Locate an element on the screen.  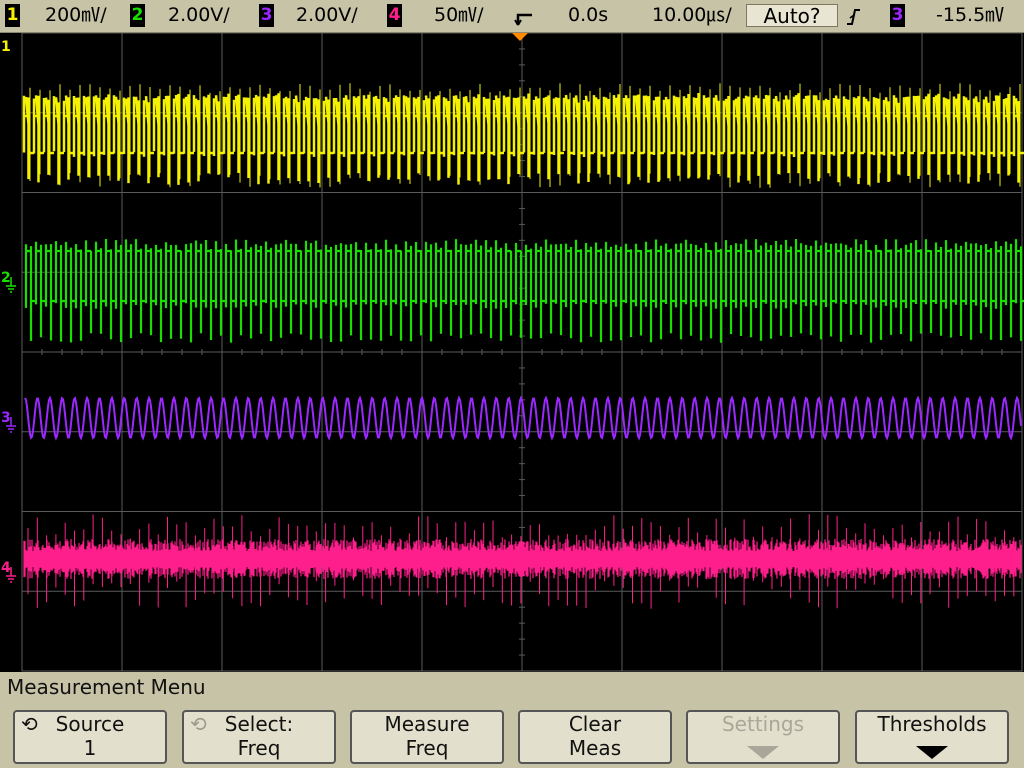
thresholds-softkey: Thresholds is located at coordinates (932, 737).